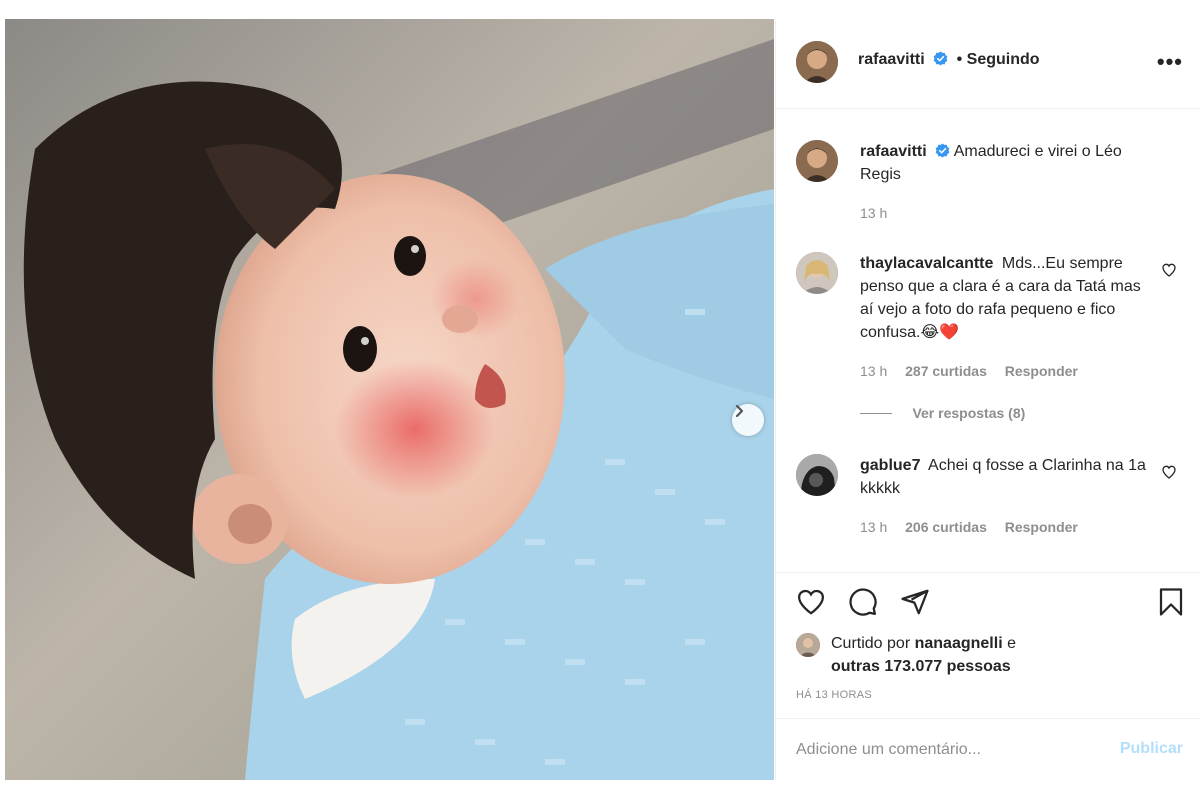  Describe the element at coordinates (946, 750) in the screenshot. I see `comment-input` at that location.